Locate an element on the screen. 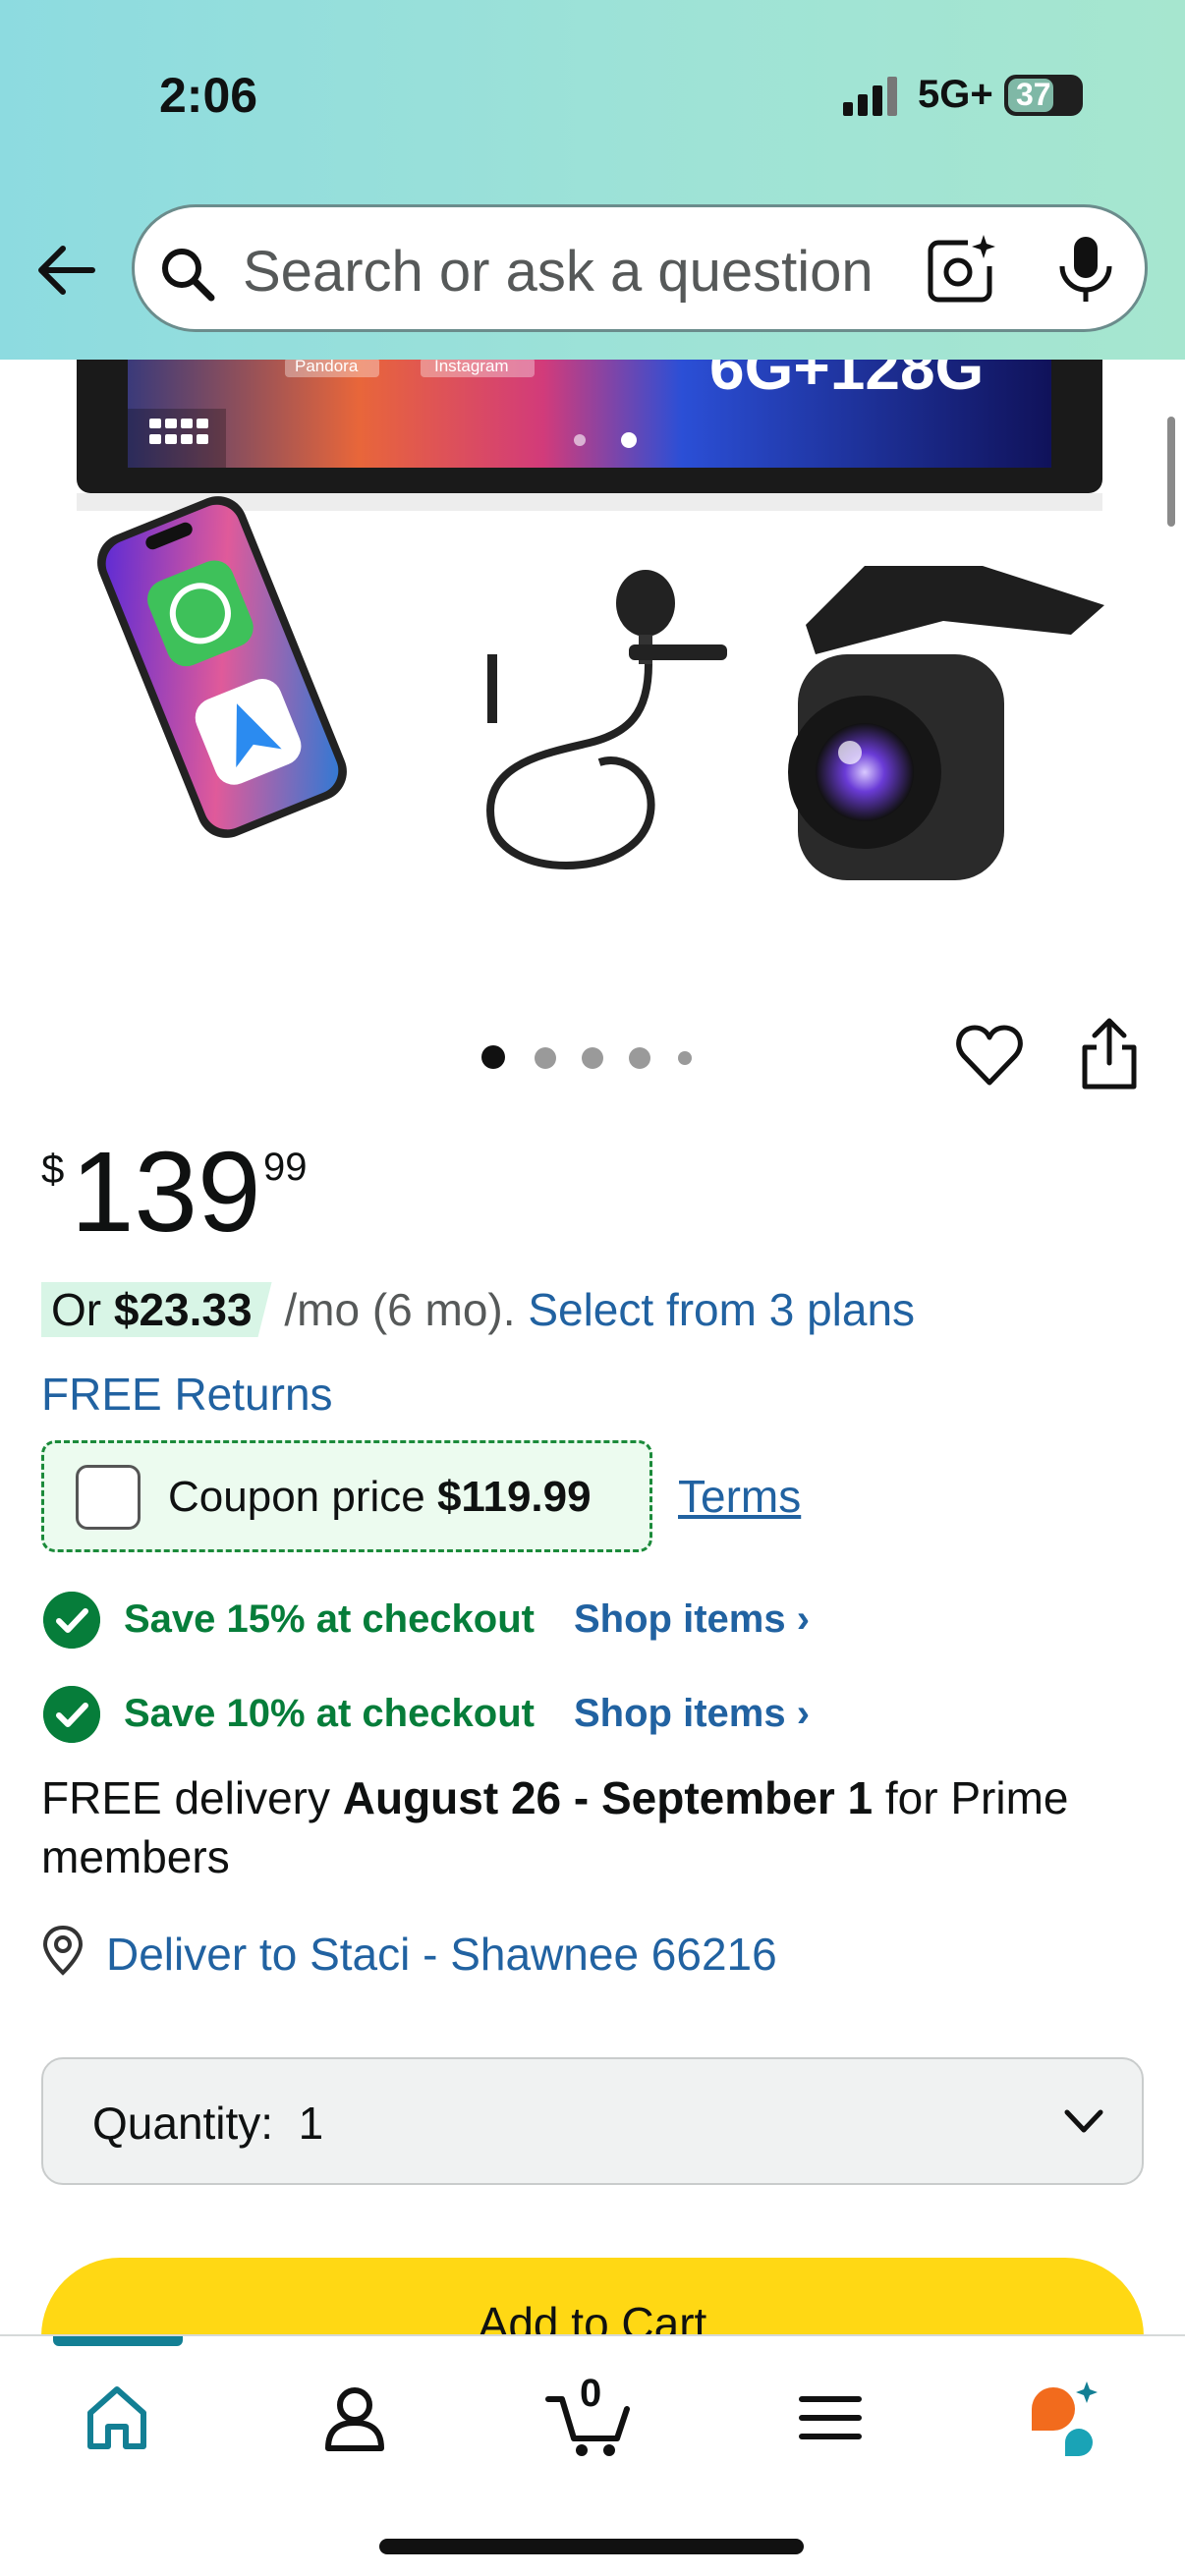 The width and height of the screenshot is (1185, 2576). phone-image is located at coordinates (222, 667).